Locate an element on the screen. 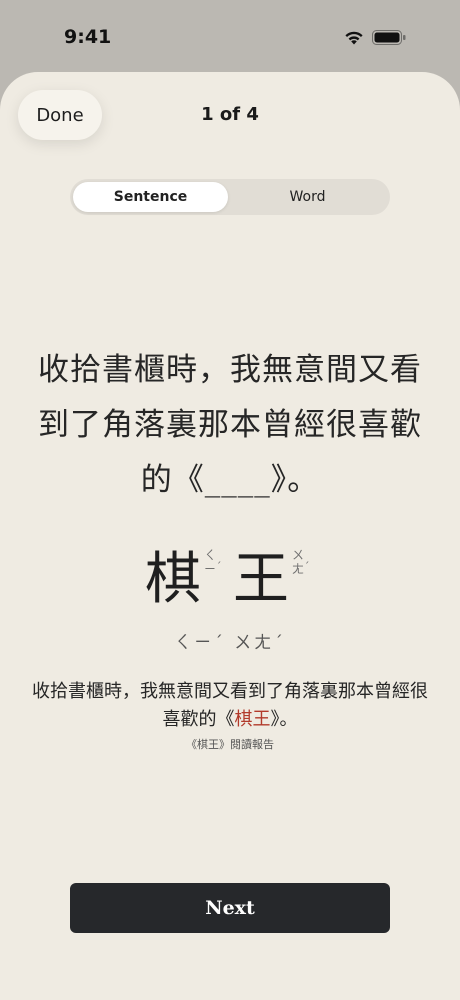 Image resolution: width=460 pixels, height=1000 pixels. zhuyin-symbol: ㄤ is located at coordinates (297, 569).